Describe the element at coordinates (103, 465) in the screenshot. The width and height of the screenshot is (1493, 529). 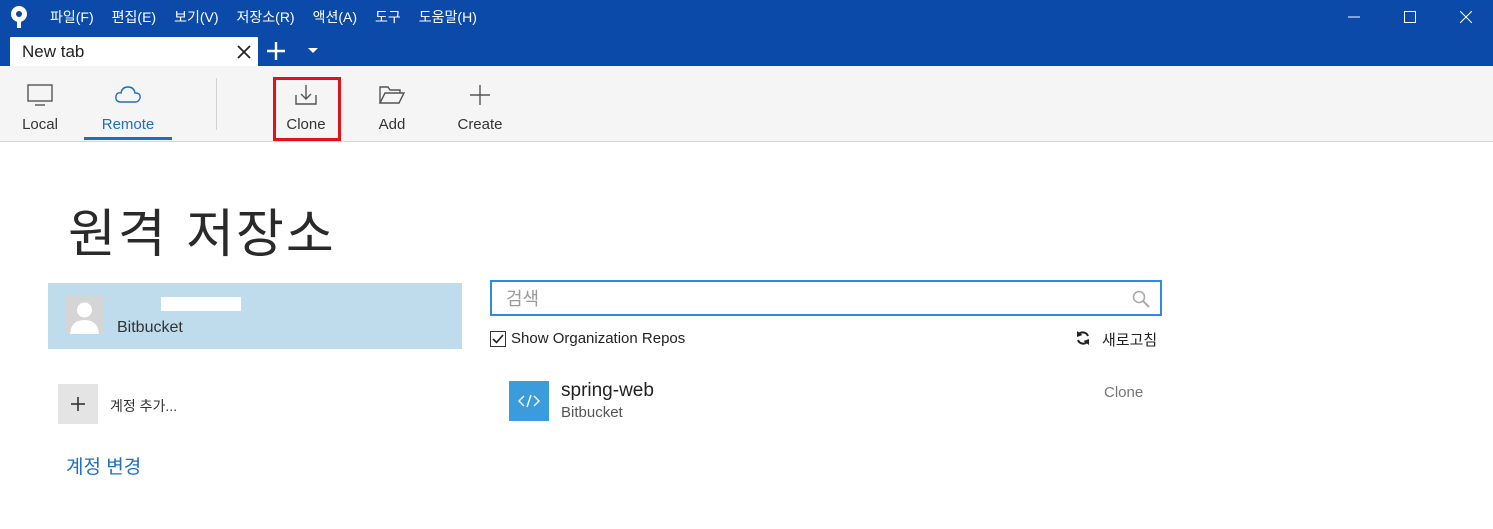
I see `change-account-link: 계정 변경` at that location.